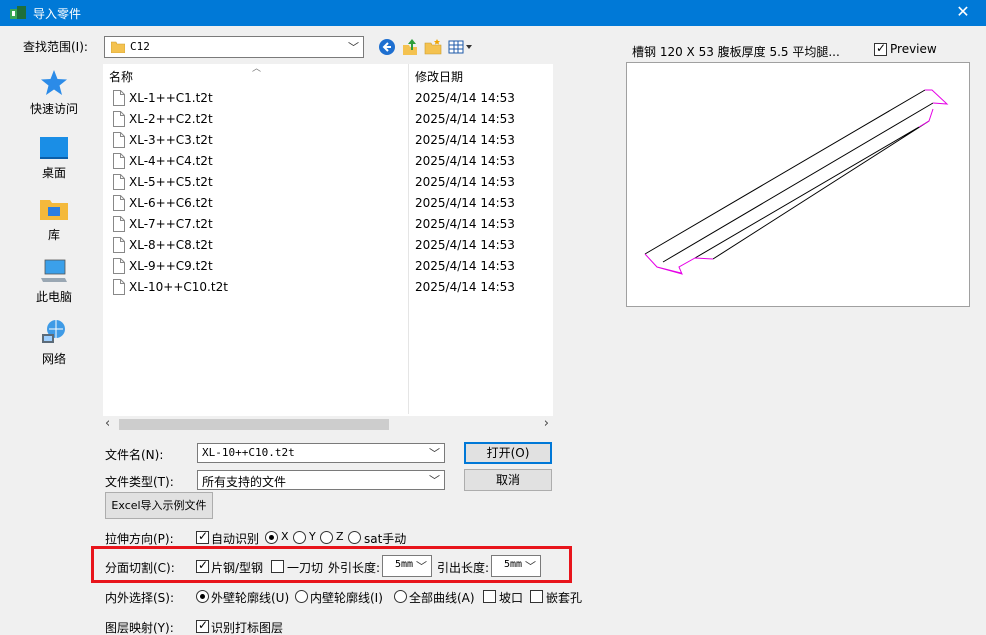 The height and width of the screenshot is (635, 986). I want to click on auto-detect-checkbox, so click(202, 536).